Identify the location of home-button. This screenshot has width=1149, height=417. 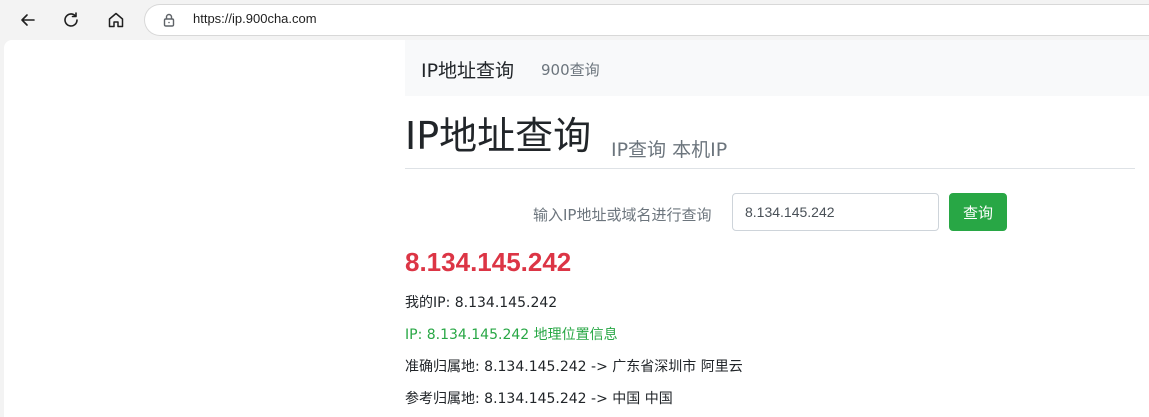
(116, 20).